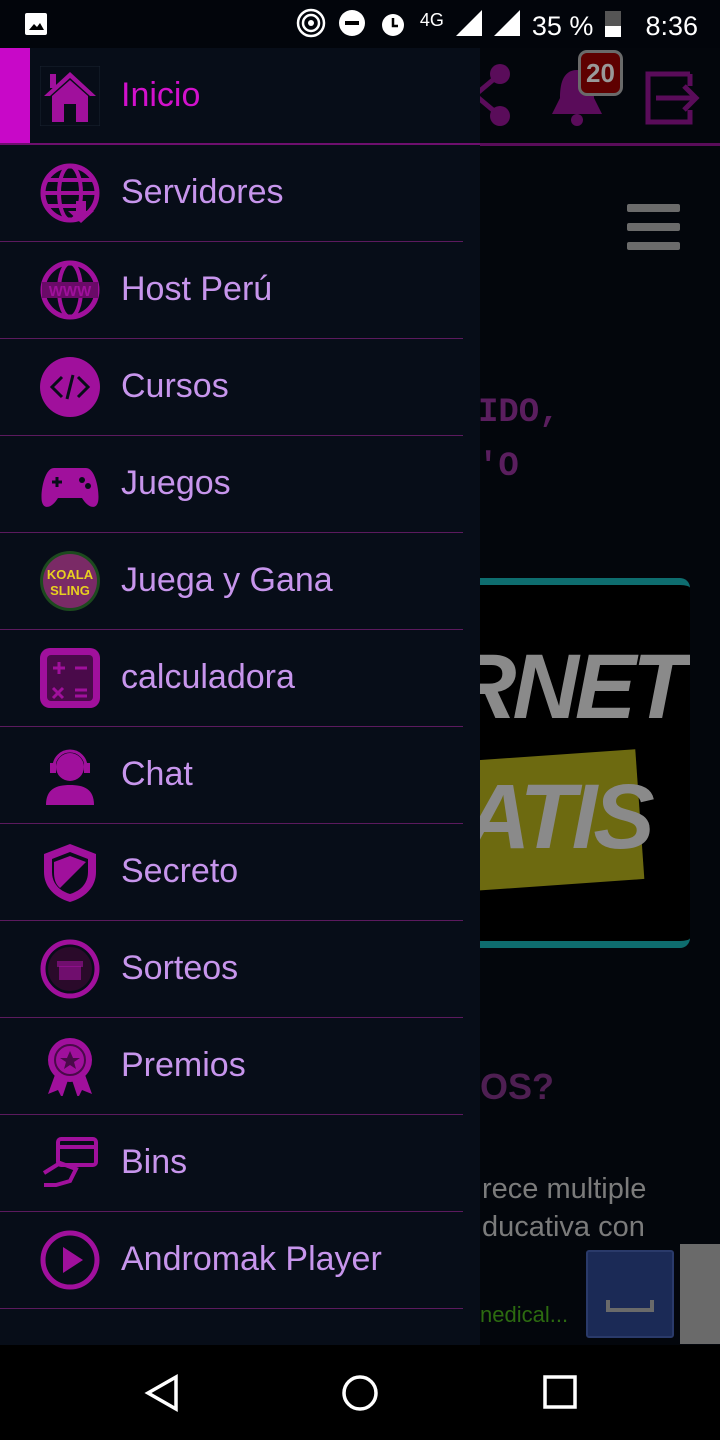  Describe the element at coordinates (672, 100) in the screenshot. I see `logout-icon` at that location.